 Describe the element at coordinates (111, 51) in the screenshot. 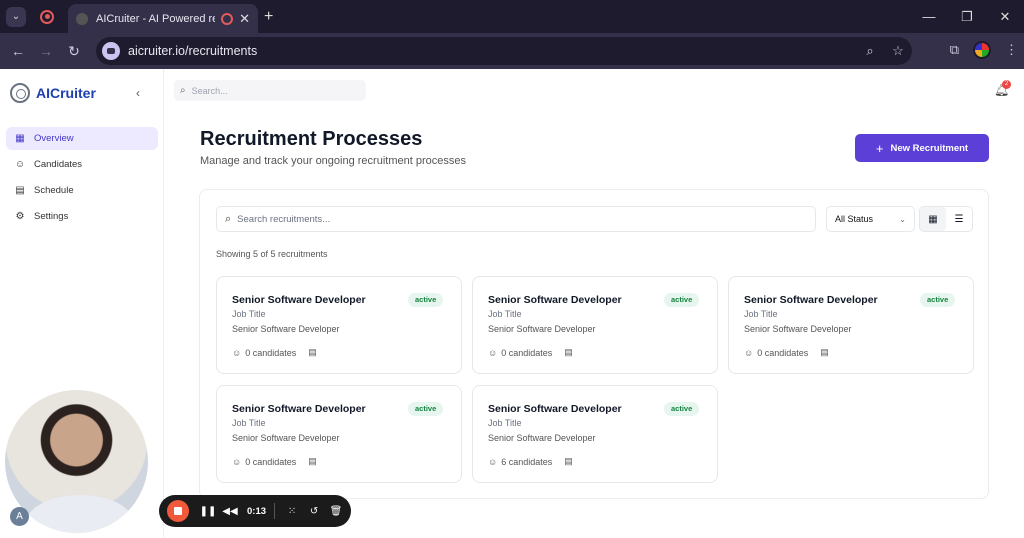

I see `site-info-icon` at that location.